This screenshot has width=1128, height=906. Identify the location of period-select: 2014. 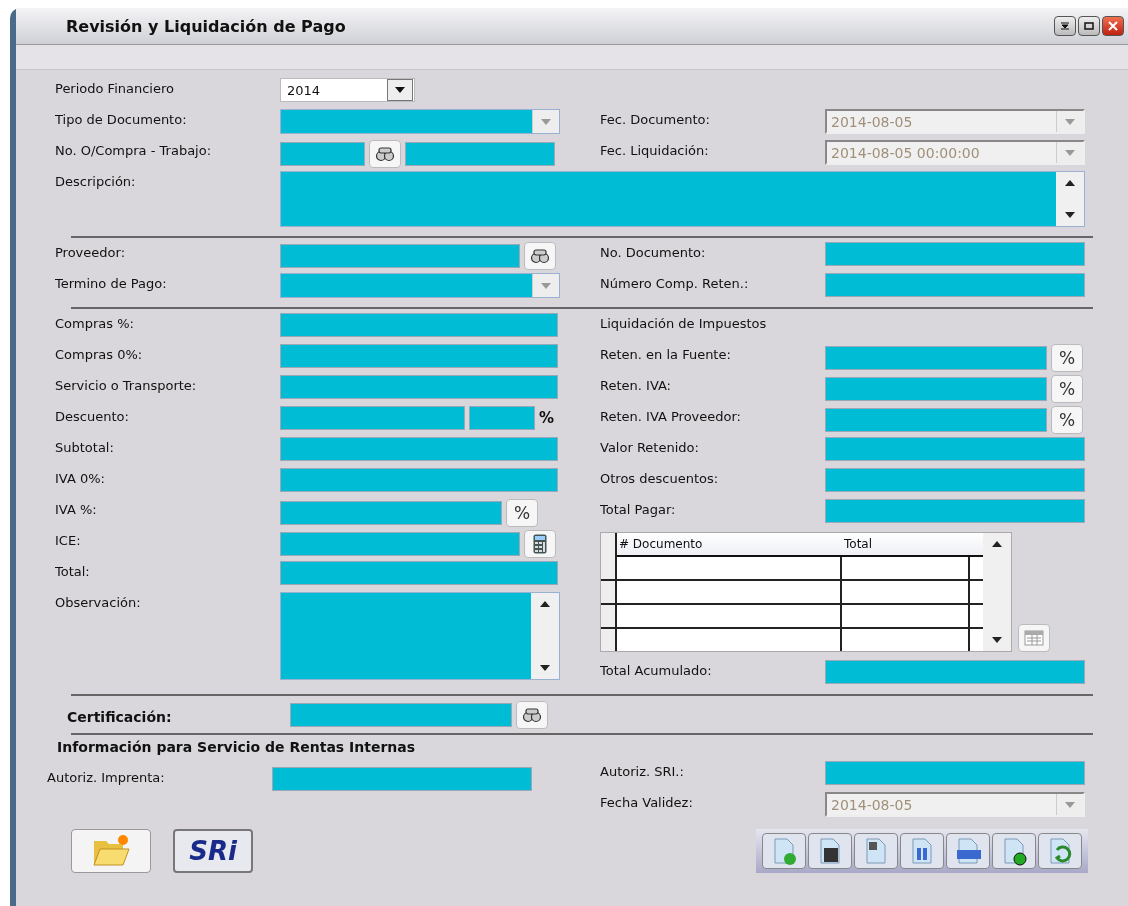
(347, 90).